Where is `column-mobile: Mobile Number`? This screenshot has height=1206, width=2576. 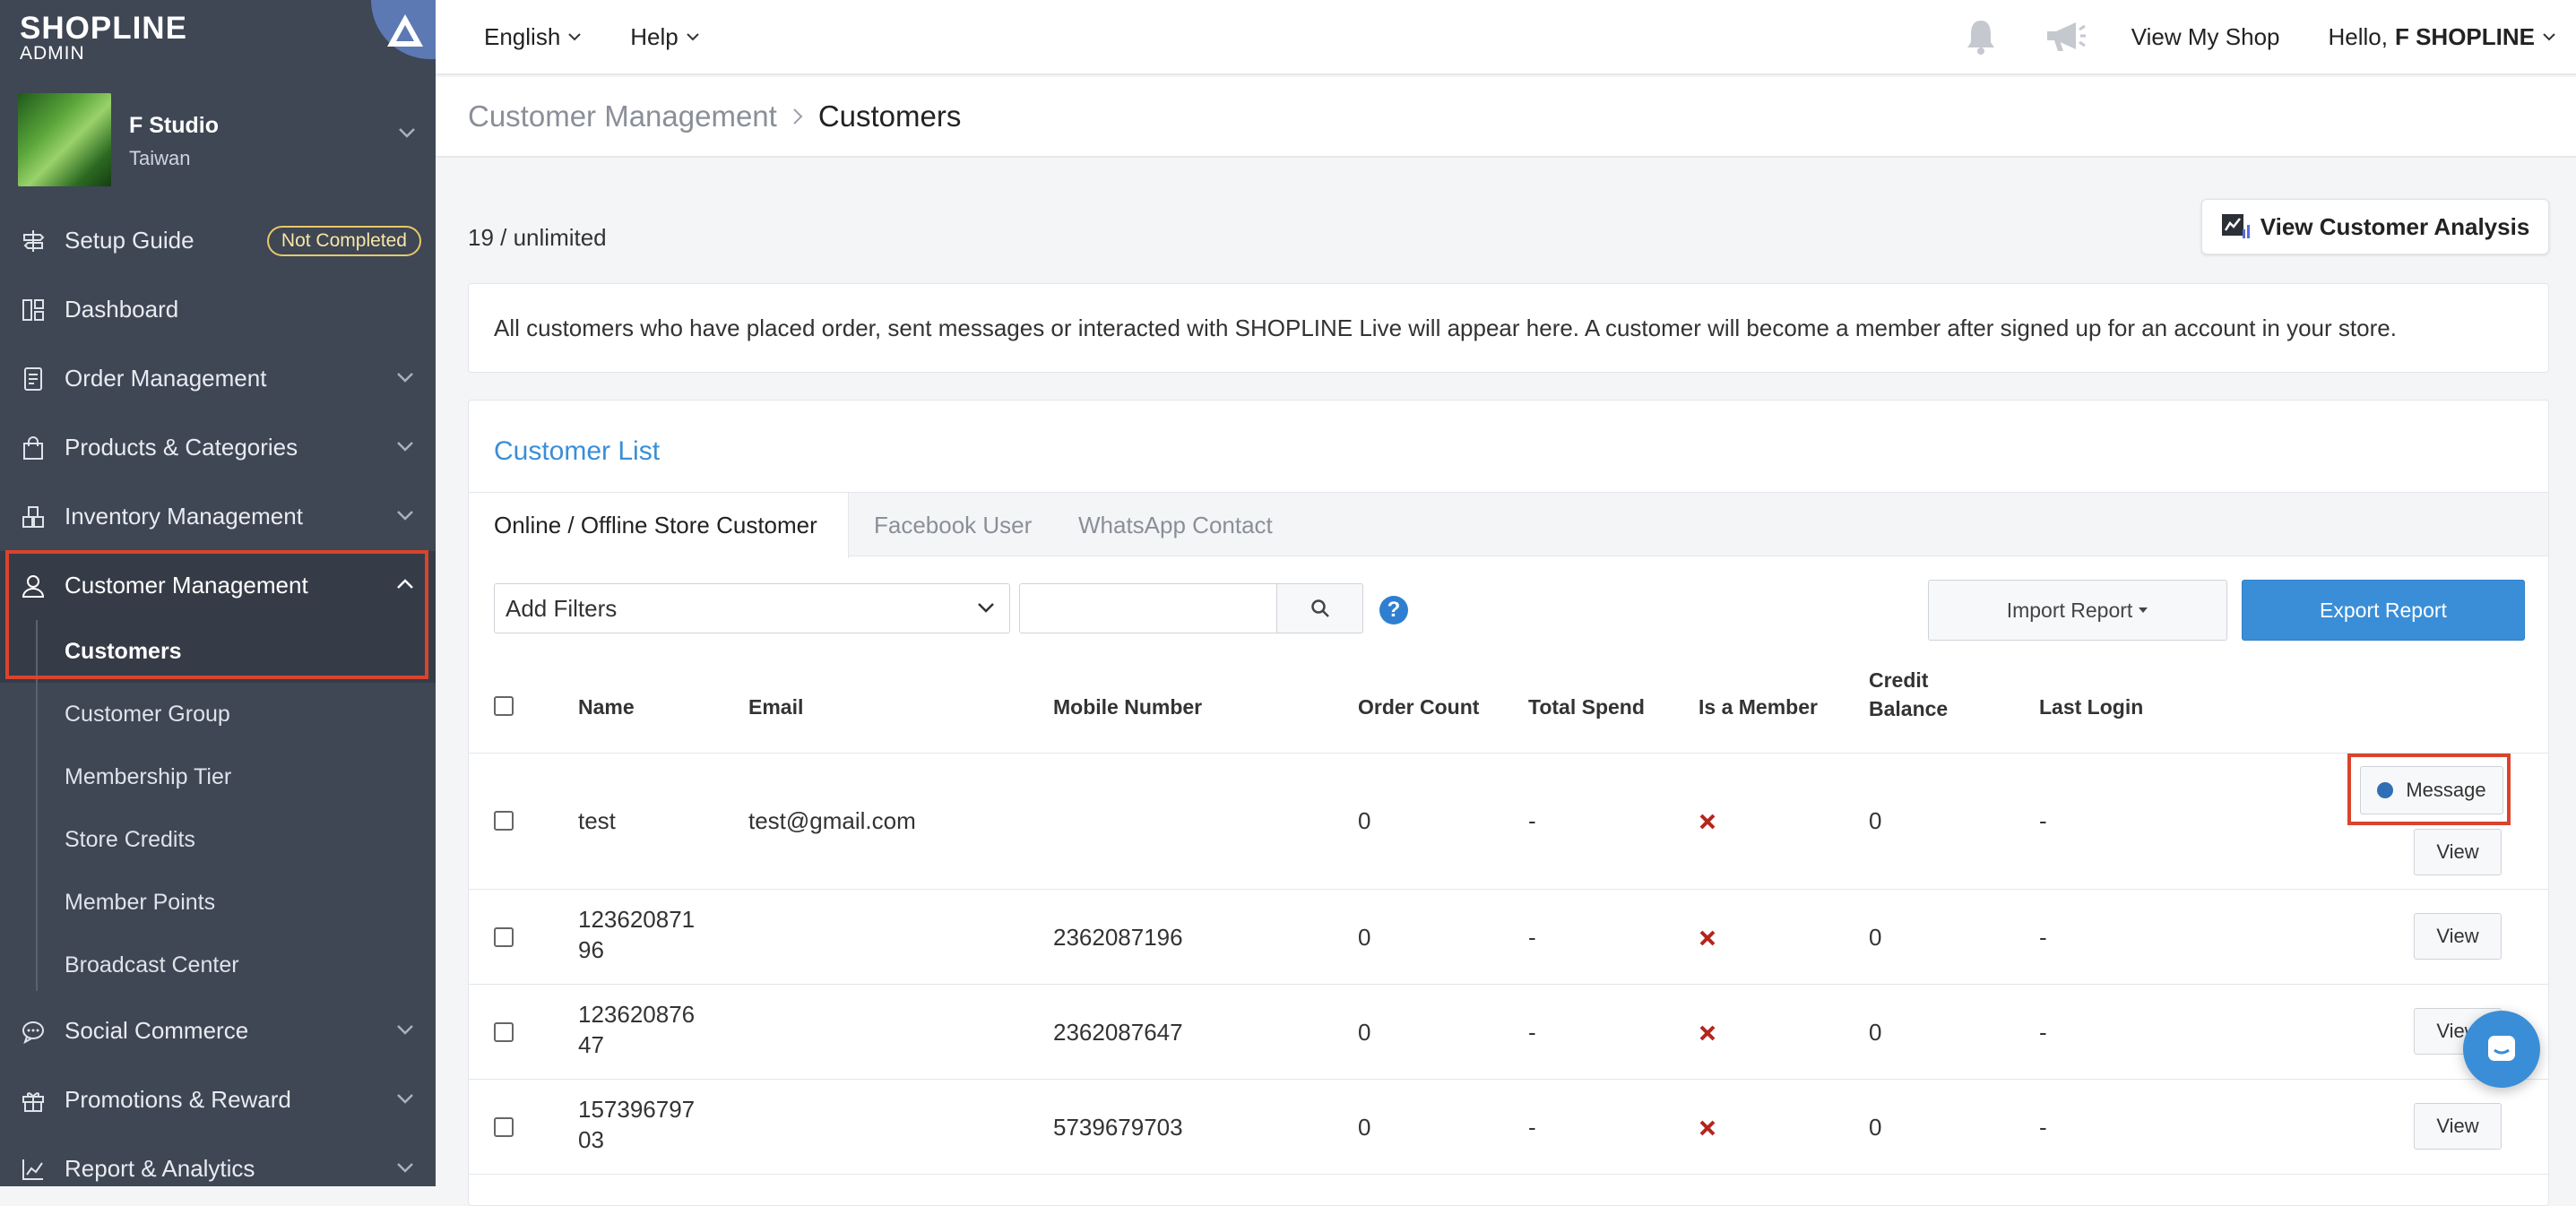 column-mobile: Mobile Number is located at coordinates (1127, 707).